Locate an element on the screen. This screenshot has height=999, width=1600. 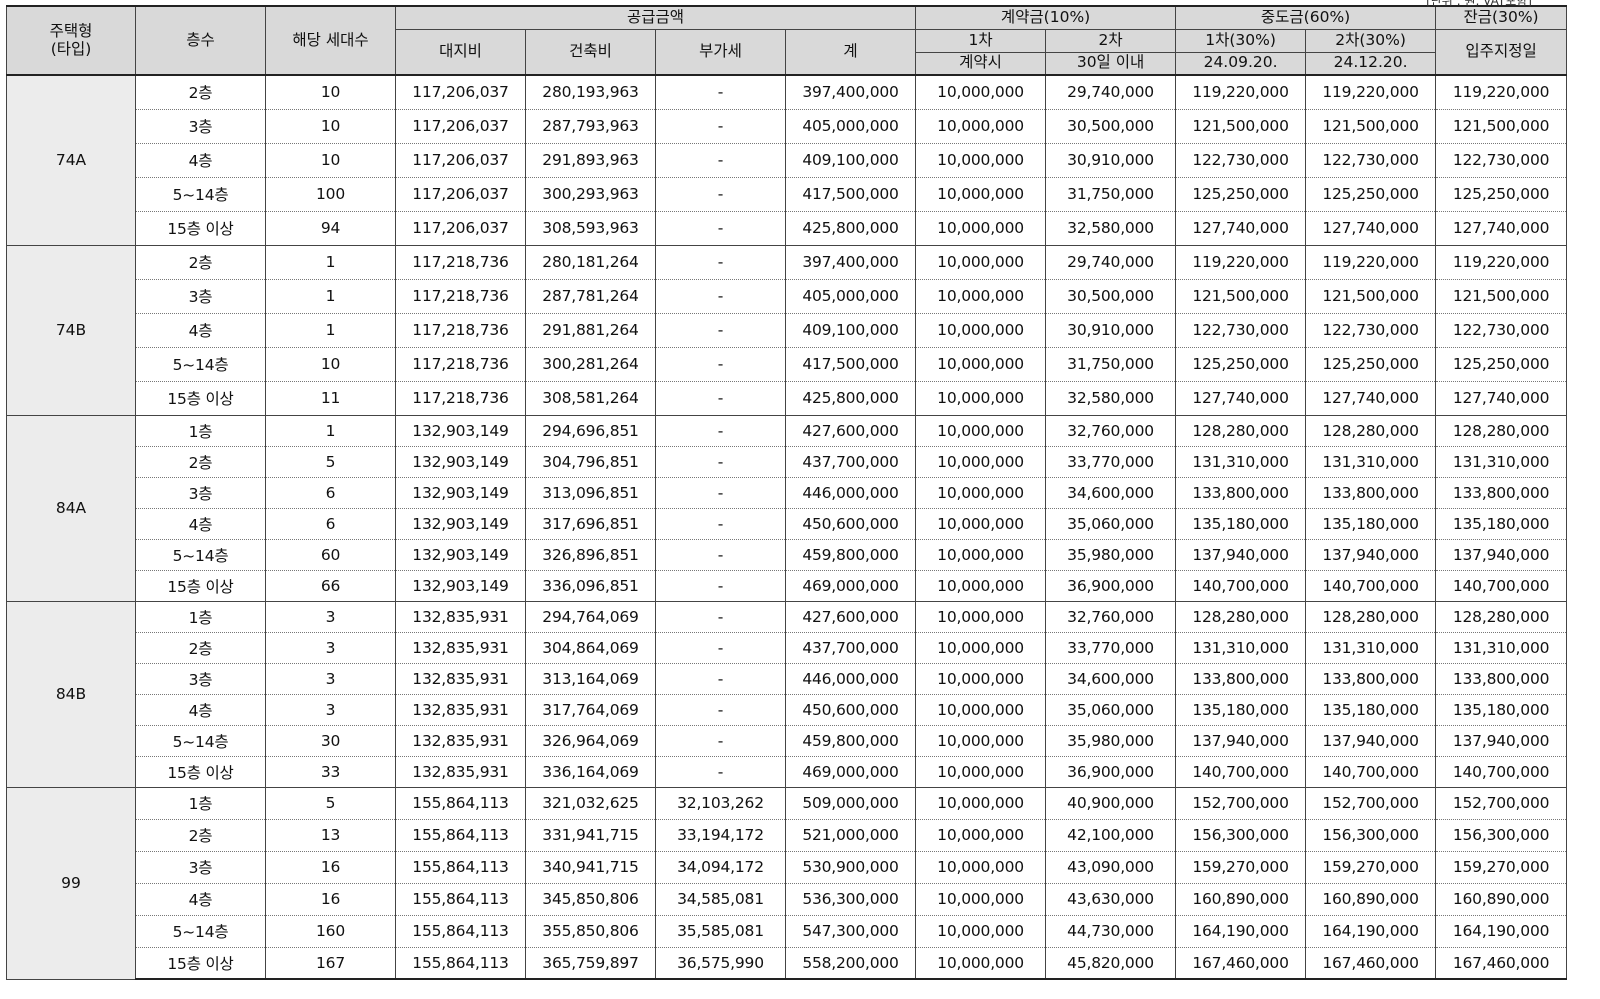
total-cell: 437,700,000 is located at coordinates (850, 648).